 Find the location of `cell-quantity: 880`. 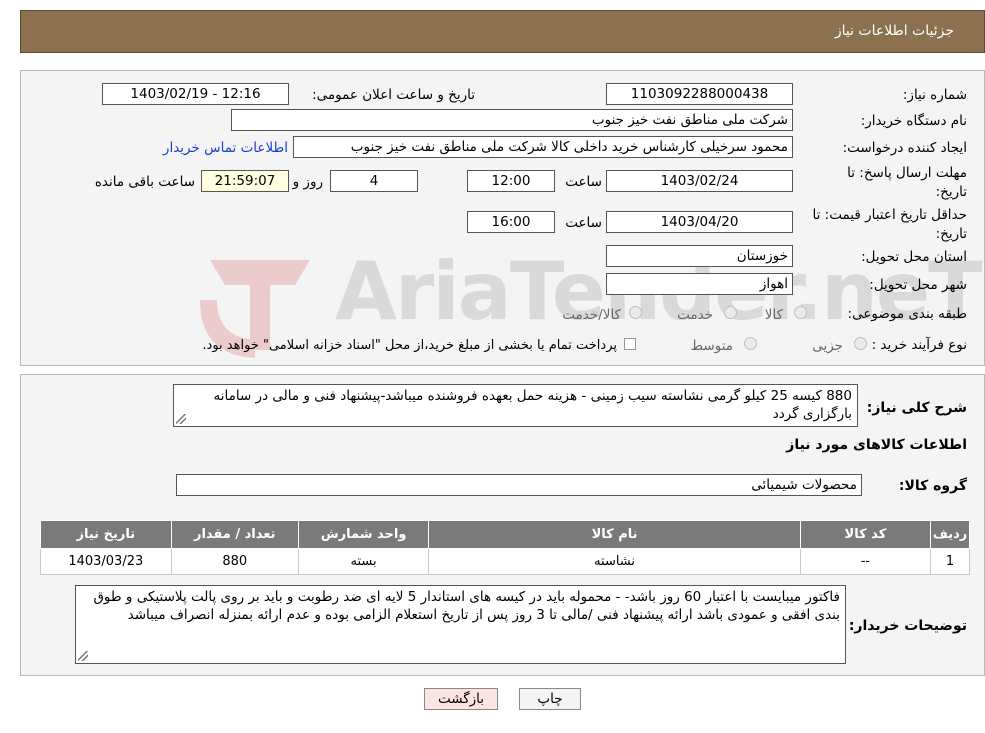

cell-quantity: 880 is located at coordinates (234, 561).